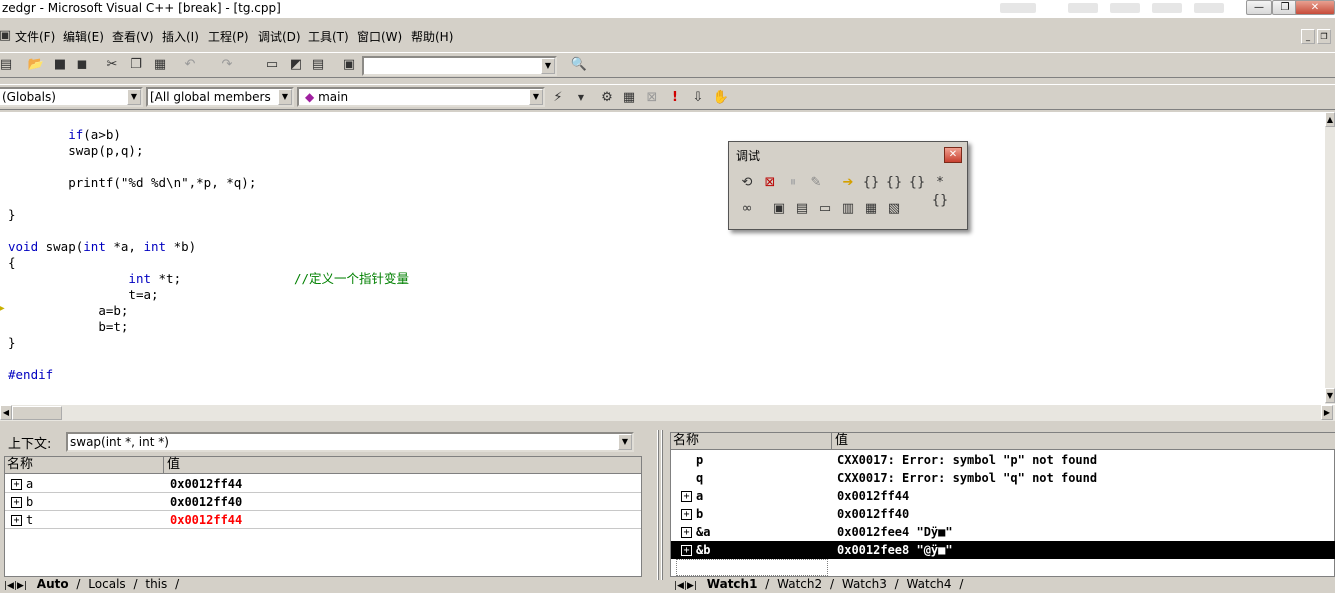 This screenshot has width=1335, height=593. Describe the element at coordinates (208, 375) in the screenshot. I see `code-line: #endif` at that location.